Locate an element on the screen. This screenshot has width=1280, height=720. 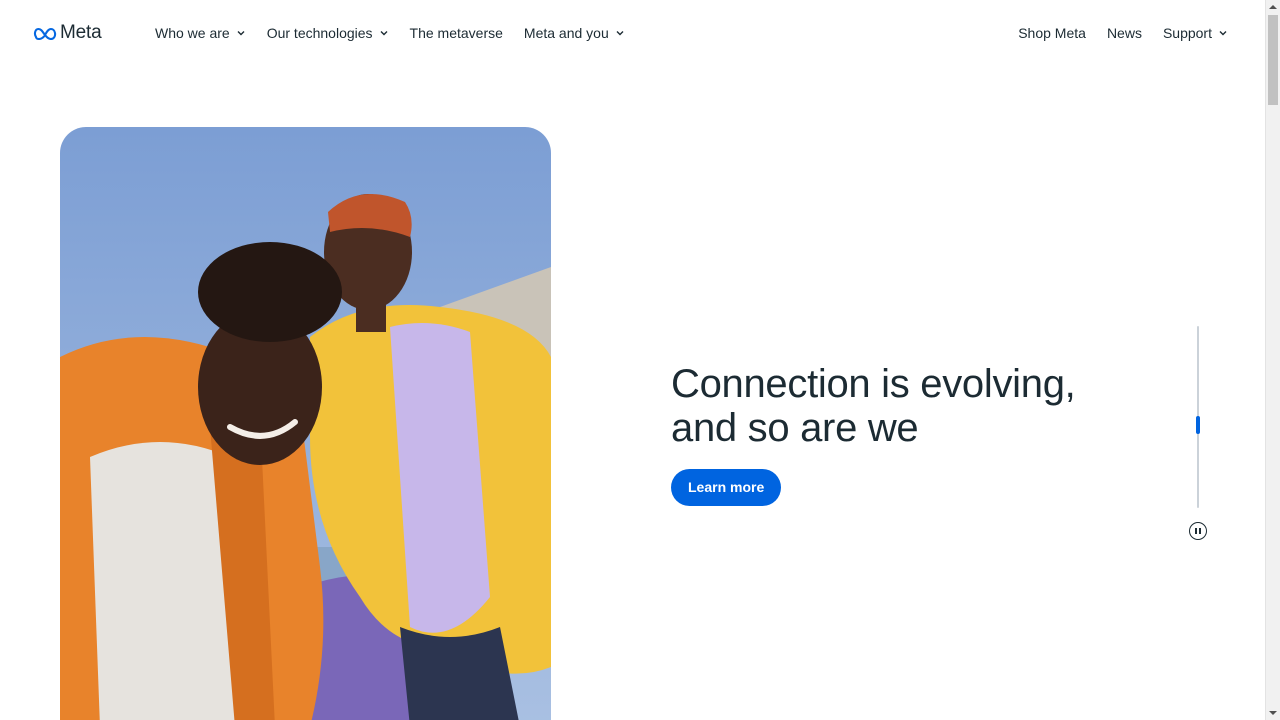
pause-icon is located at coordinates (1196, 531).